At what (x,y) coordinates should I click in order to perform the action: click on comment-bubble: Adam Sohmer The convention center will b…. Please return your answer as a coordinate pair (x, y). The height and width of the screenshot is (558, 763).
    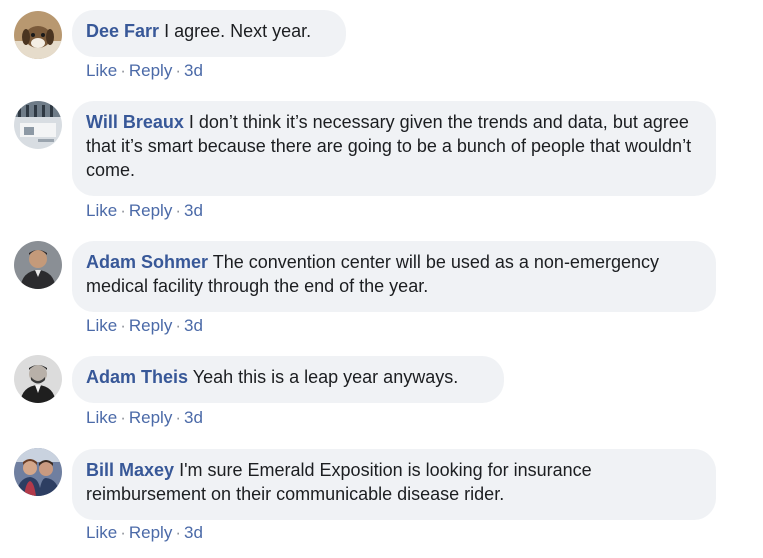
    Looking at the image, I should click on (394, 276).